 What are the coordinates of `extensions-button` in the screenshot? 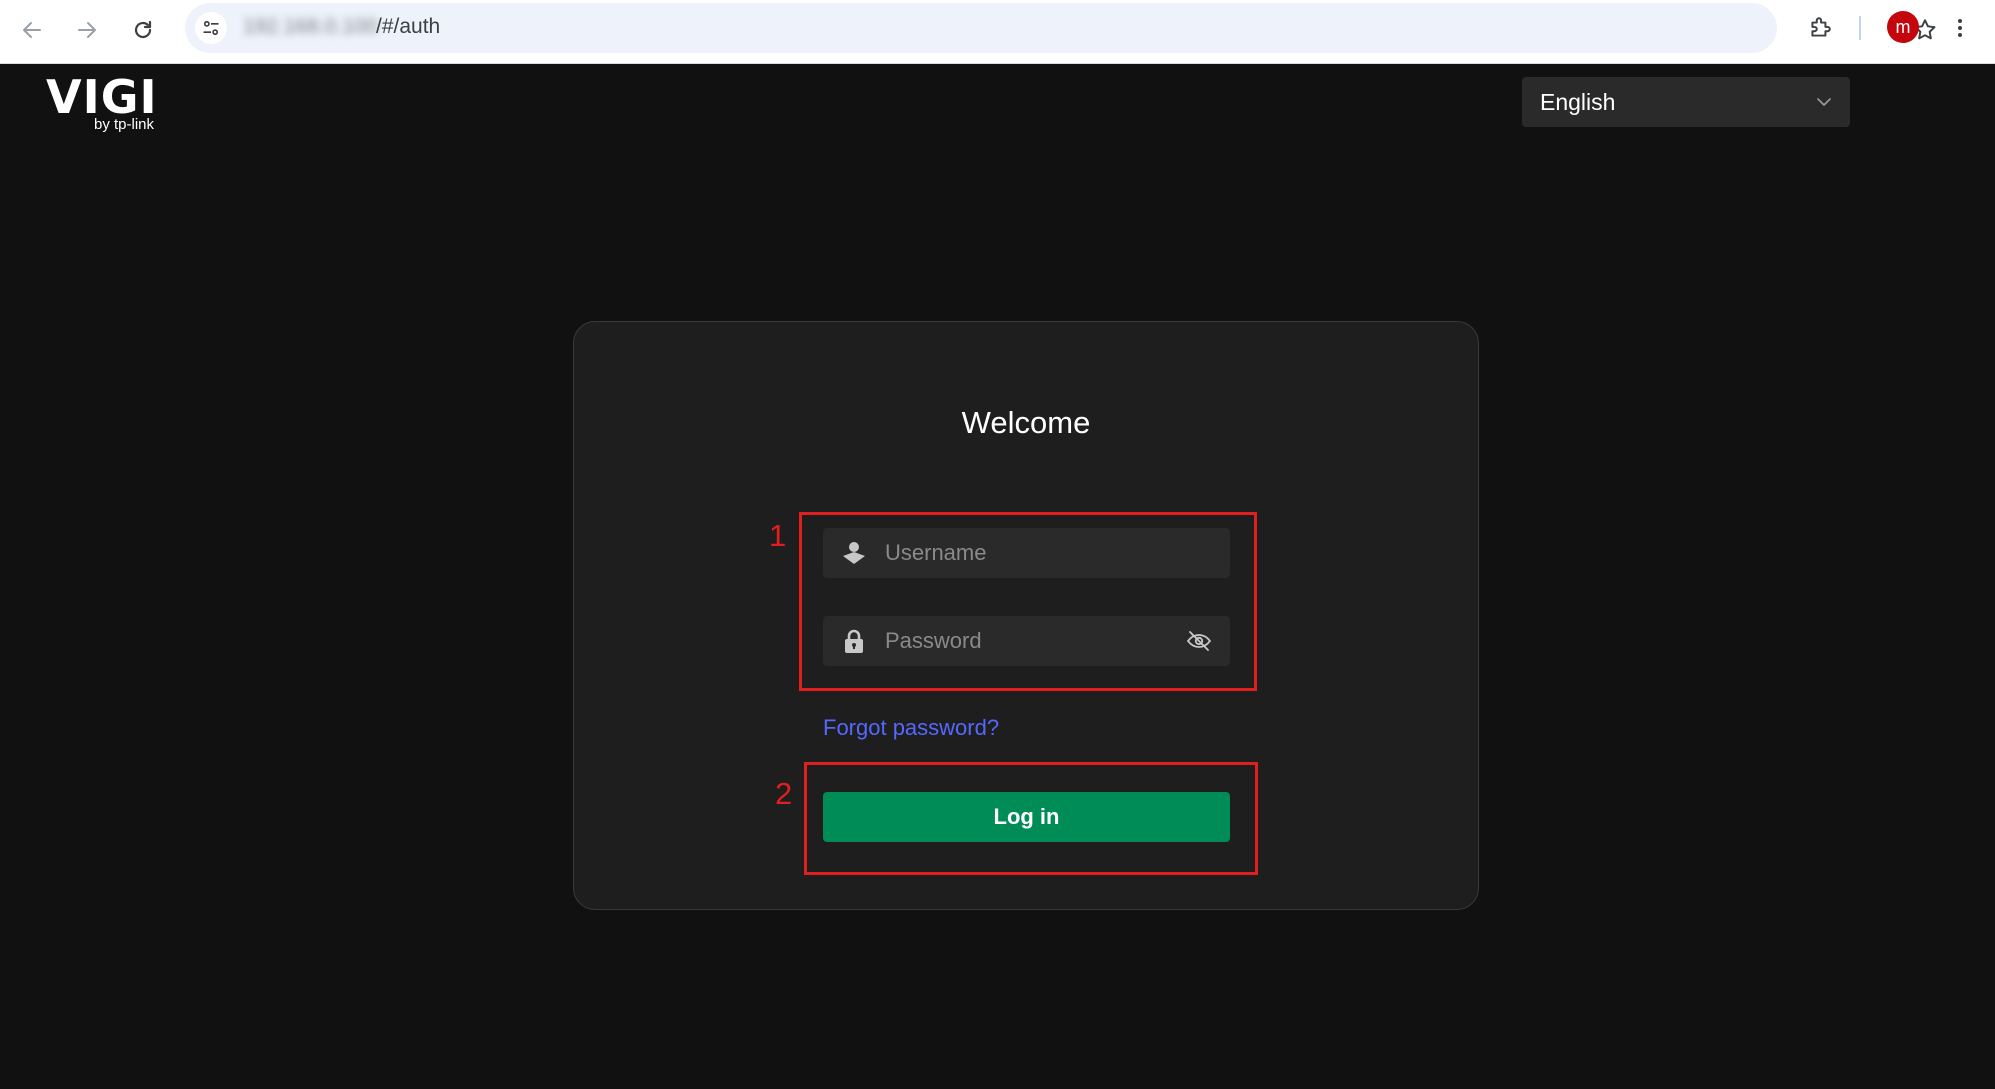 It's located at (1820, 28).